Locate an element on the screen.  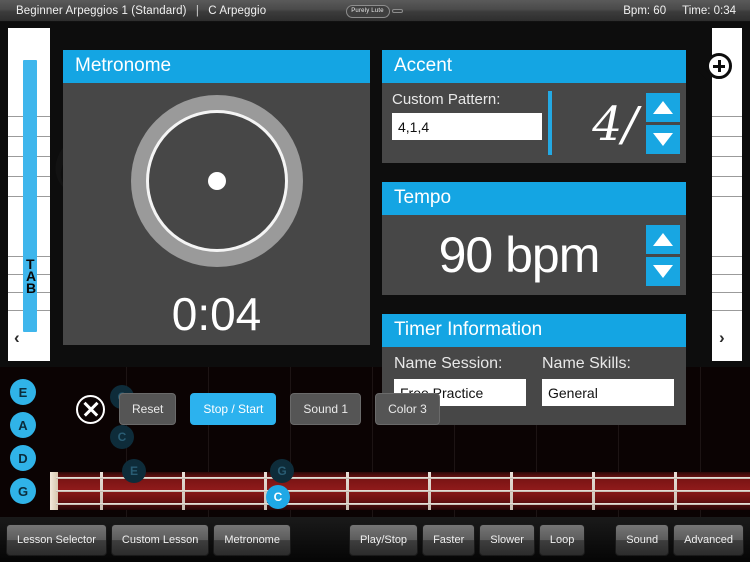
tempo-decrease-button is located at coordinates (663, 271).